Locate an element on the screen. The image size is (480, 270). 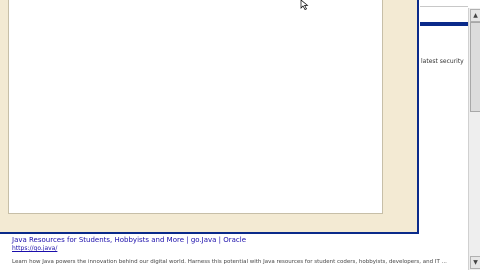
background-window-edge is located at coordinates (444, 24).